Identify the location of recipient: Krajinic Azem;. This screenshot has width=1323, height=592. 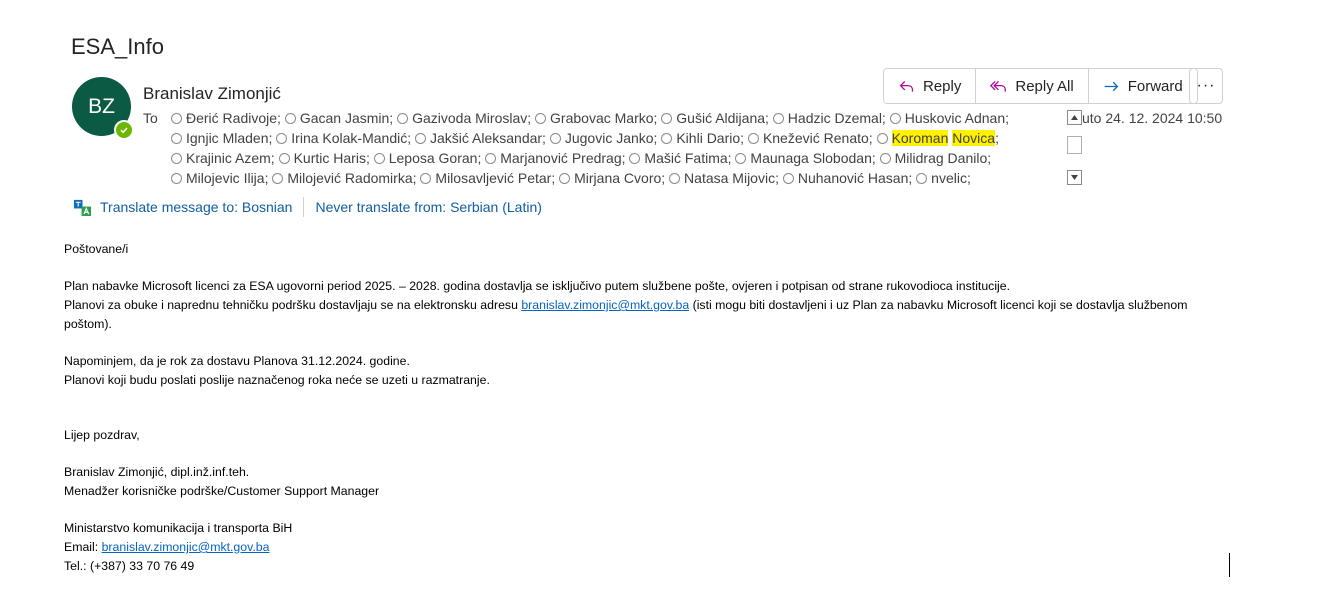
(223, 158).